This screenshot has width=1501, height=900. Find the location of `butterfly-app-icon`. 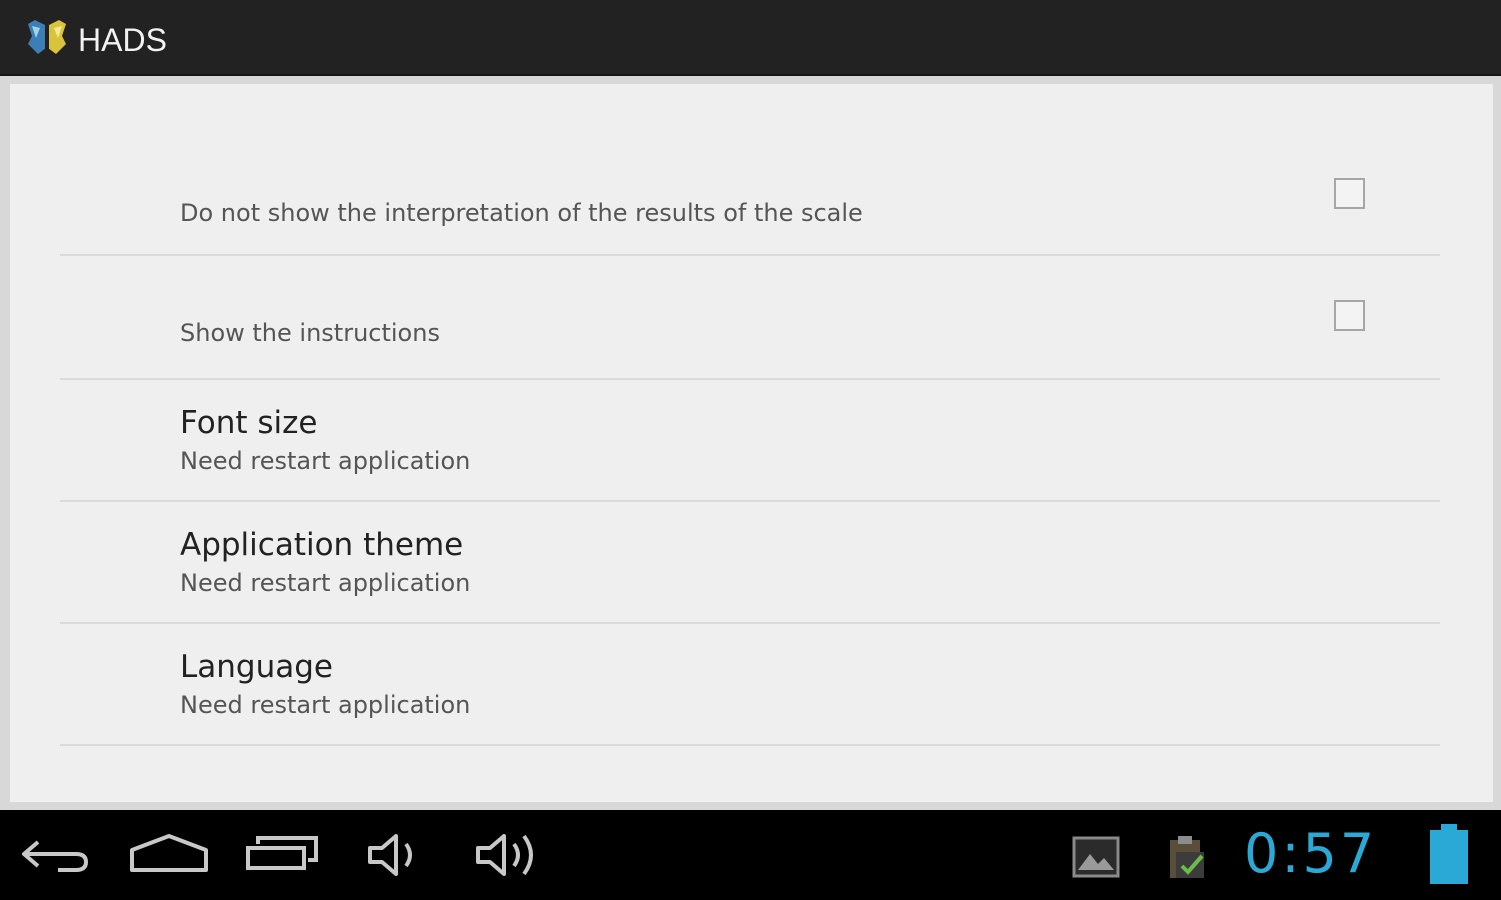

butterfly-app-icon is located at coordinates (47, 38).